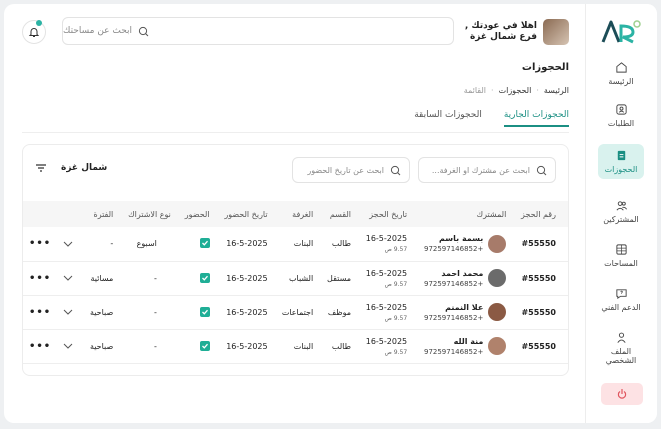 This screenshot has height=429, width=661. Describe the element at coordinates (621, 249) in the screenshot. I see `spaces-icon` at that location.